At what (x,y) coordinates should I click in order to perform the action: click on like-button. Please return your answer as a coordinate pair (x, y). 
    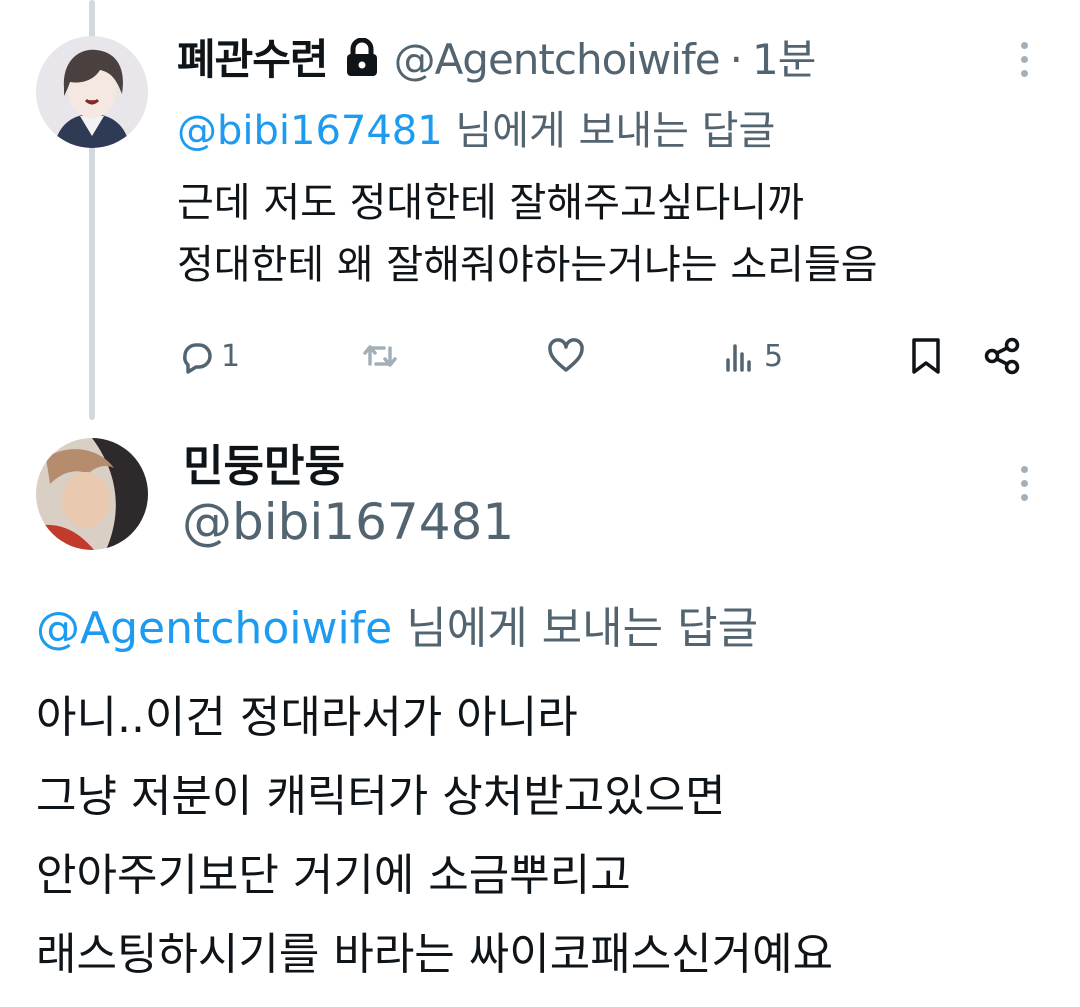
    Looking at the image, I should click on (566, 356).